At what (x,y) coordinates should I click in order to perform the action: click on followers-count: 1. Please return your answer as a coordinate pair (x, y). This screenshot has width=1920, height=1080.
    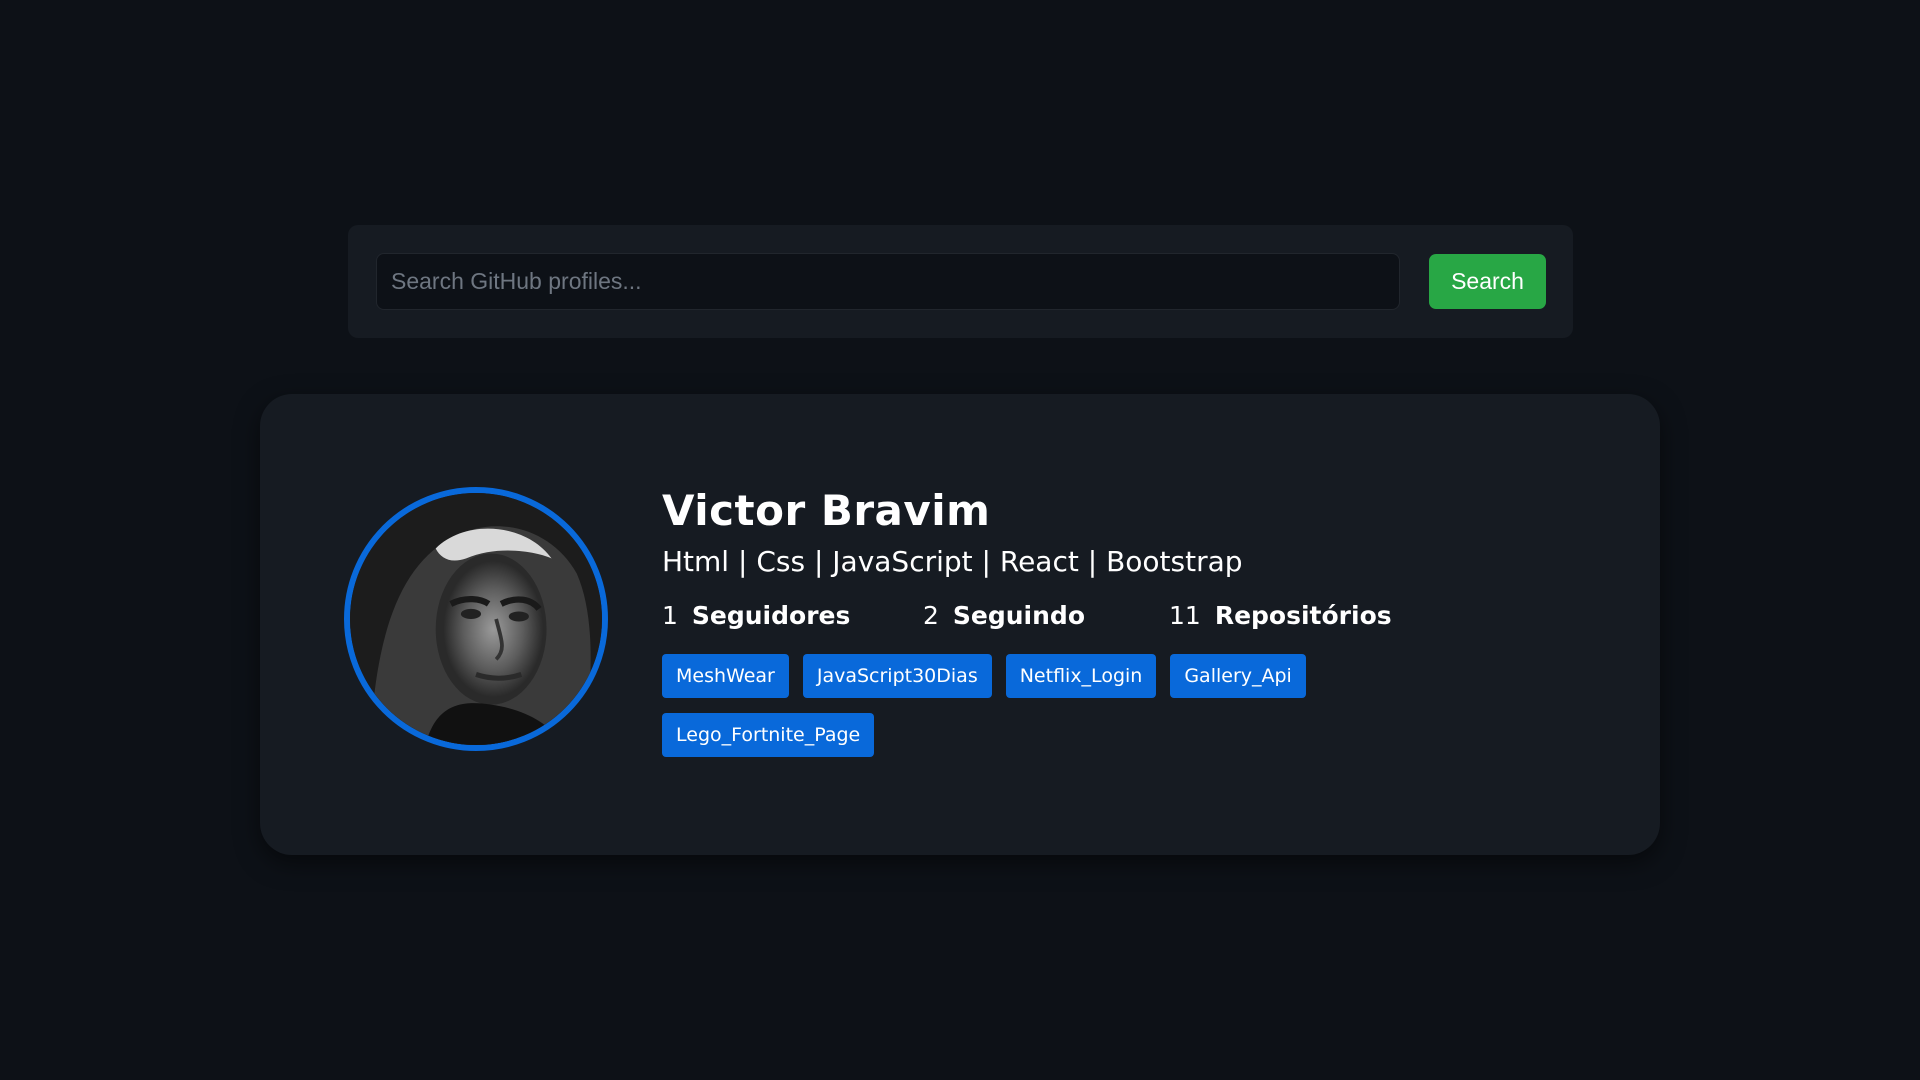
    Looking at the image, I should click on (670, 615).